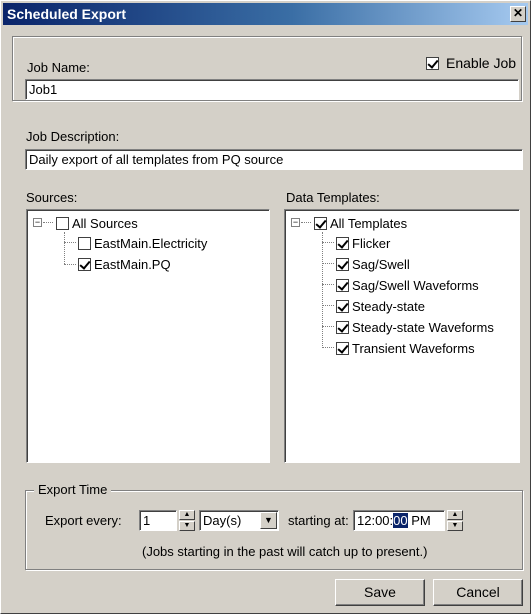 This screenshot has height=614, width=531. I want to click on export-every-label: Export every:, so click(83, 520).